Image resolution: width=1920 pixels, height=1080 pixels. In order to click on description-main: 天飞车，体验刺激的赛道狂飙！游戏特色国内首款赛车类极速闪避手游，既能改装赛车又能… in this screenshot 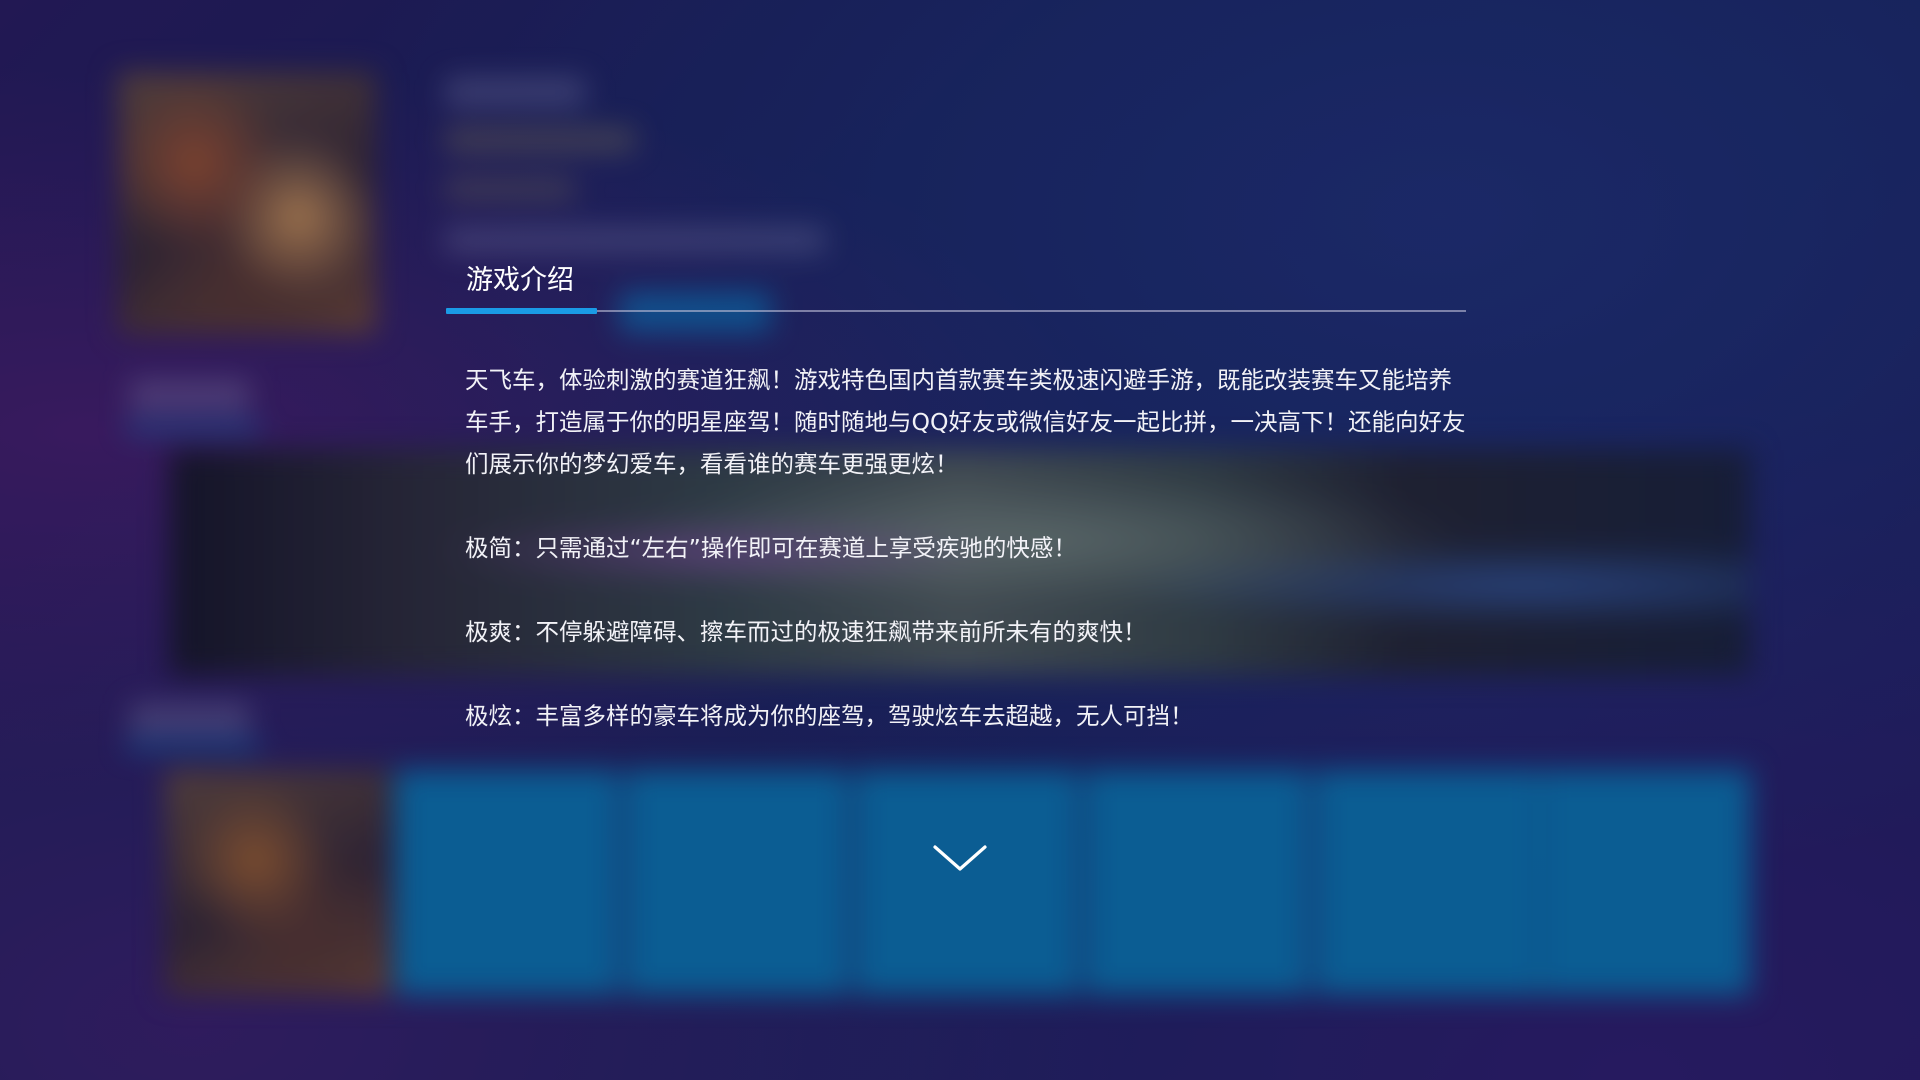, I will do `click(965, 422)`.